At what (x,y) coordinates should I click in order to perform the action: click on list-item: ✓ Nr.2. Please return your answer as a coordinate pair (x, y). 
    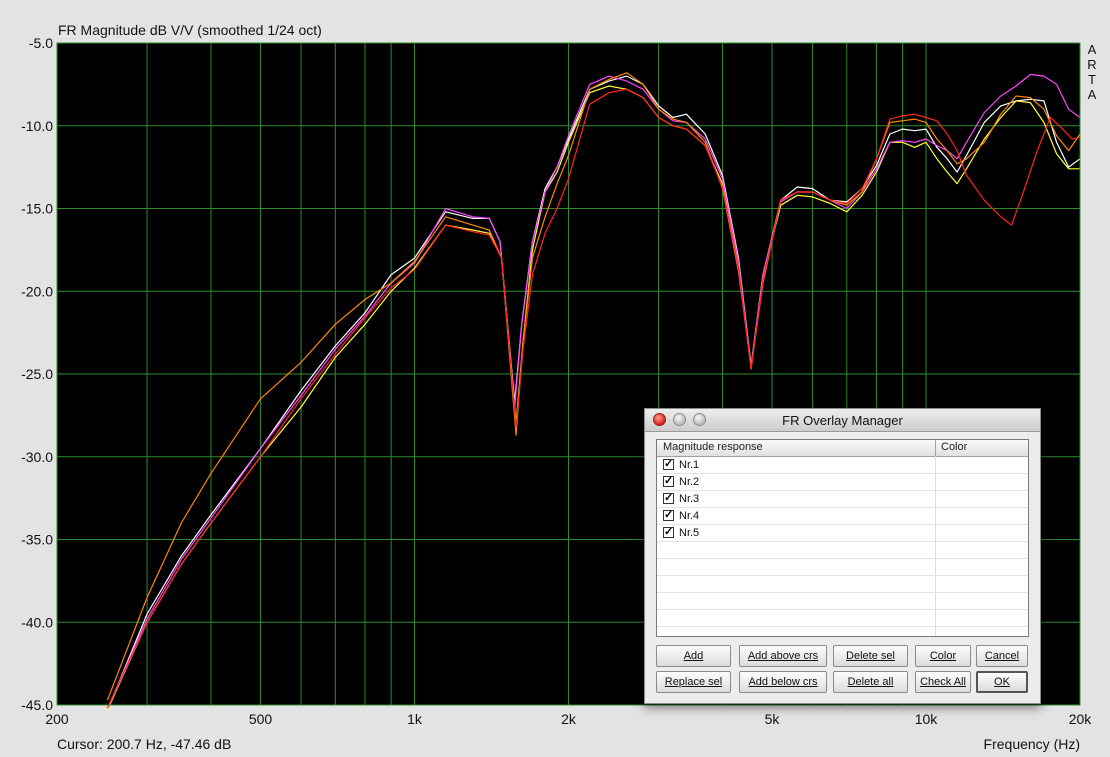
    Looking at the image, I should click on (842, 482).